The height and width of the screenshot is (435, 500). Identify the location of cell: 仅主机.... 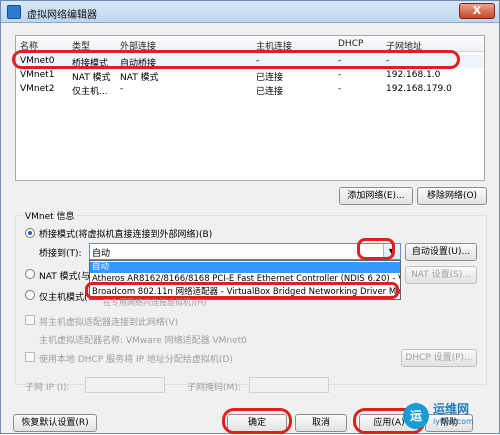
(90, 92).